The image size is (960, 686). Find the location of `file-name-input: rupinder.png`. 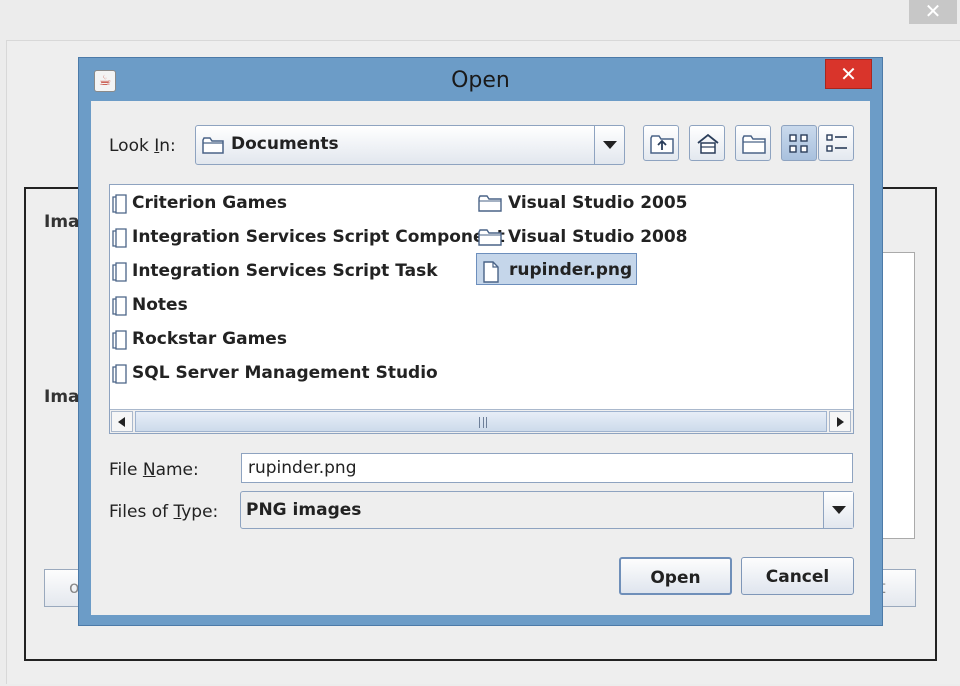

file-name-input: rupinder.png is located at coordinates (547, 468).